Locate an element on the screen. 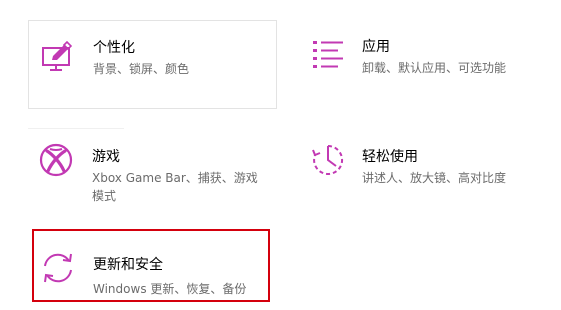 The image size is (561, 310). tile-personalization: 个性化 背景、锁屏、颜色 is located at coordinates (152, 64).